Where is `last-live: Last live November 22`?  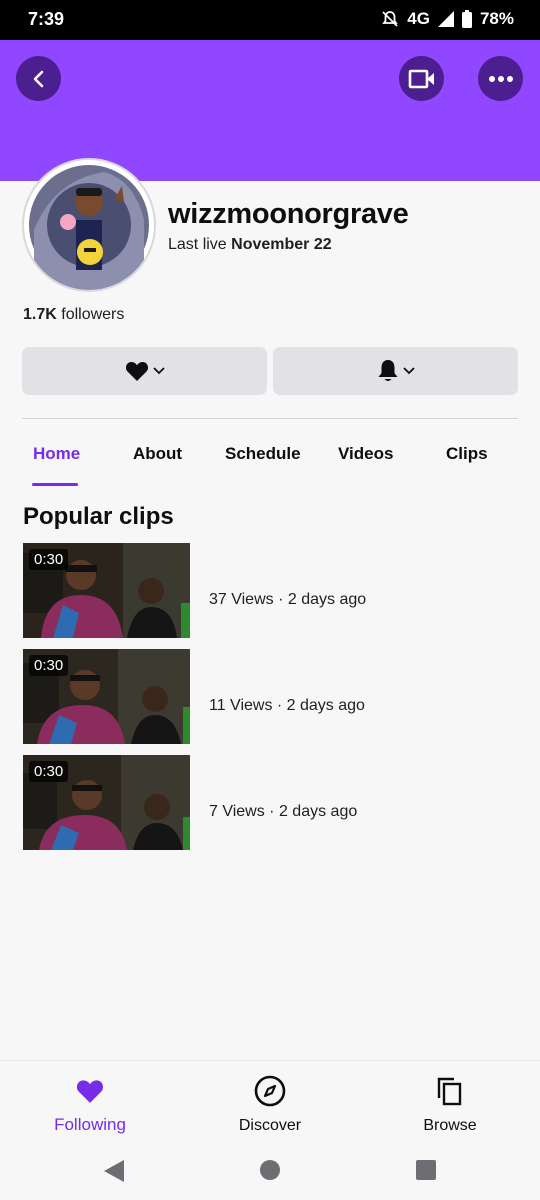 last-live: Last live November 22 is located at coordinates (250, 245).